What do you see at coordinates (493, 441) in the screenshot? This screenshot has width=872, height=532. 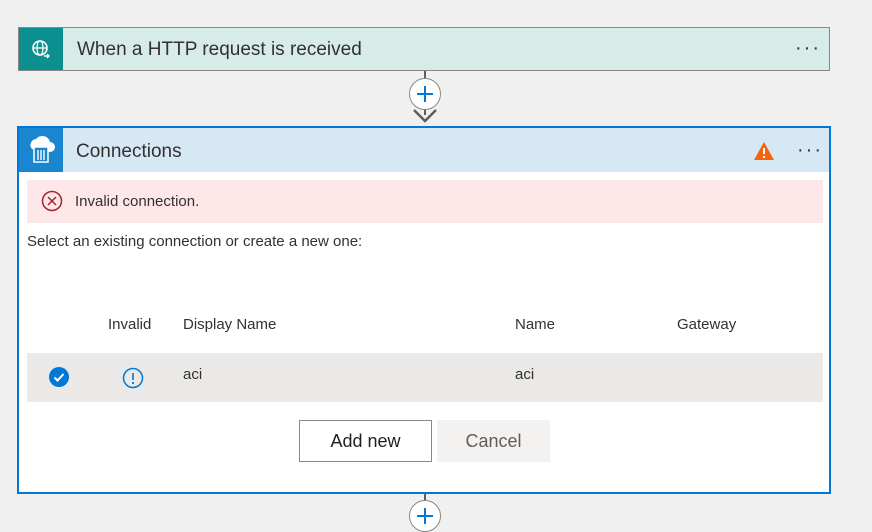 I see `cancel-button: Cancel` at bounding box center [493, 441].